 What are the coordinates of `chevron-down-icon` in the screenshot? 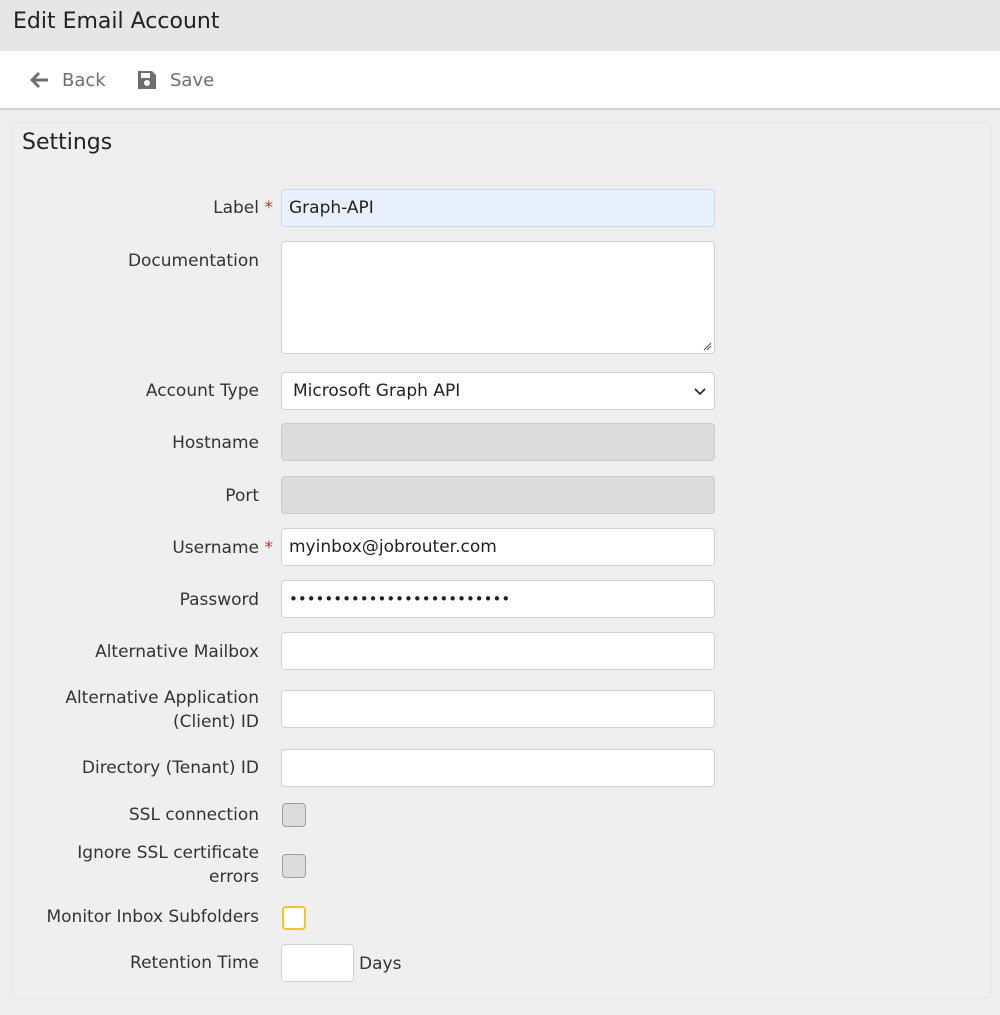 It's located at (700, 392).